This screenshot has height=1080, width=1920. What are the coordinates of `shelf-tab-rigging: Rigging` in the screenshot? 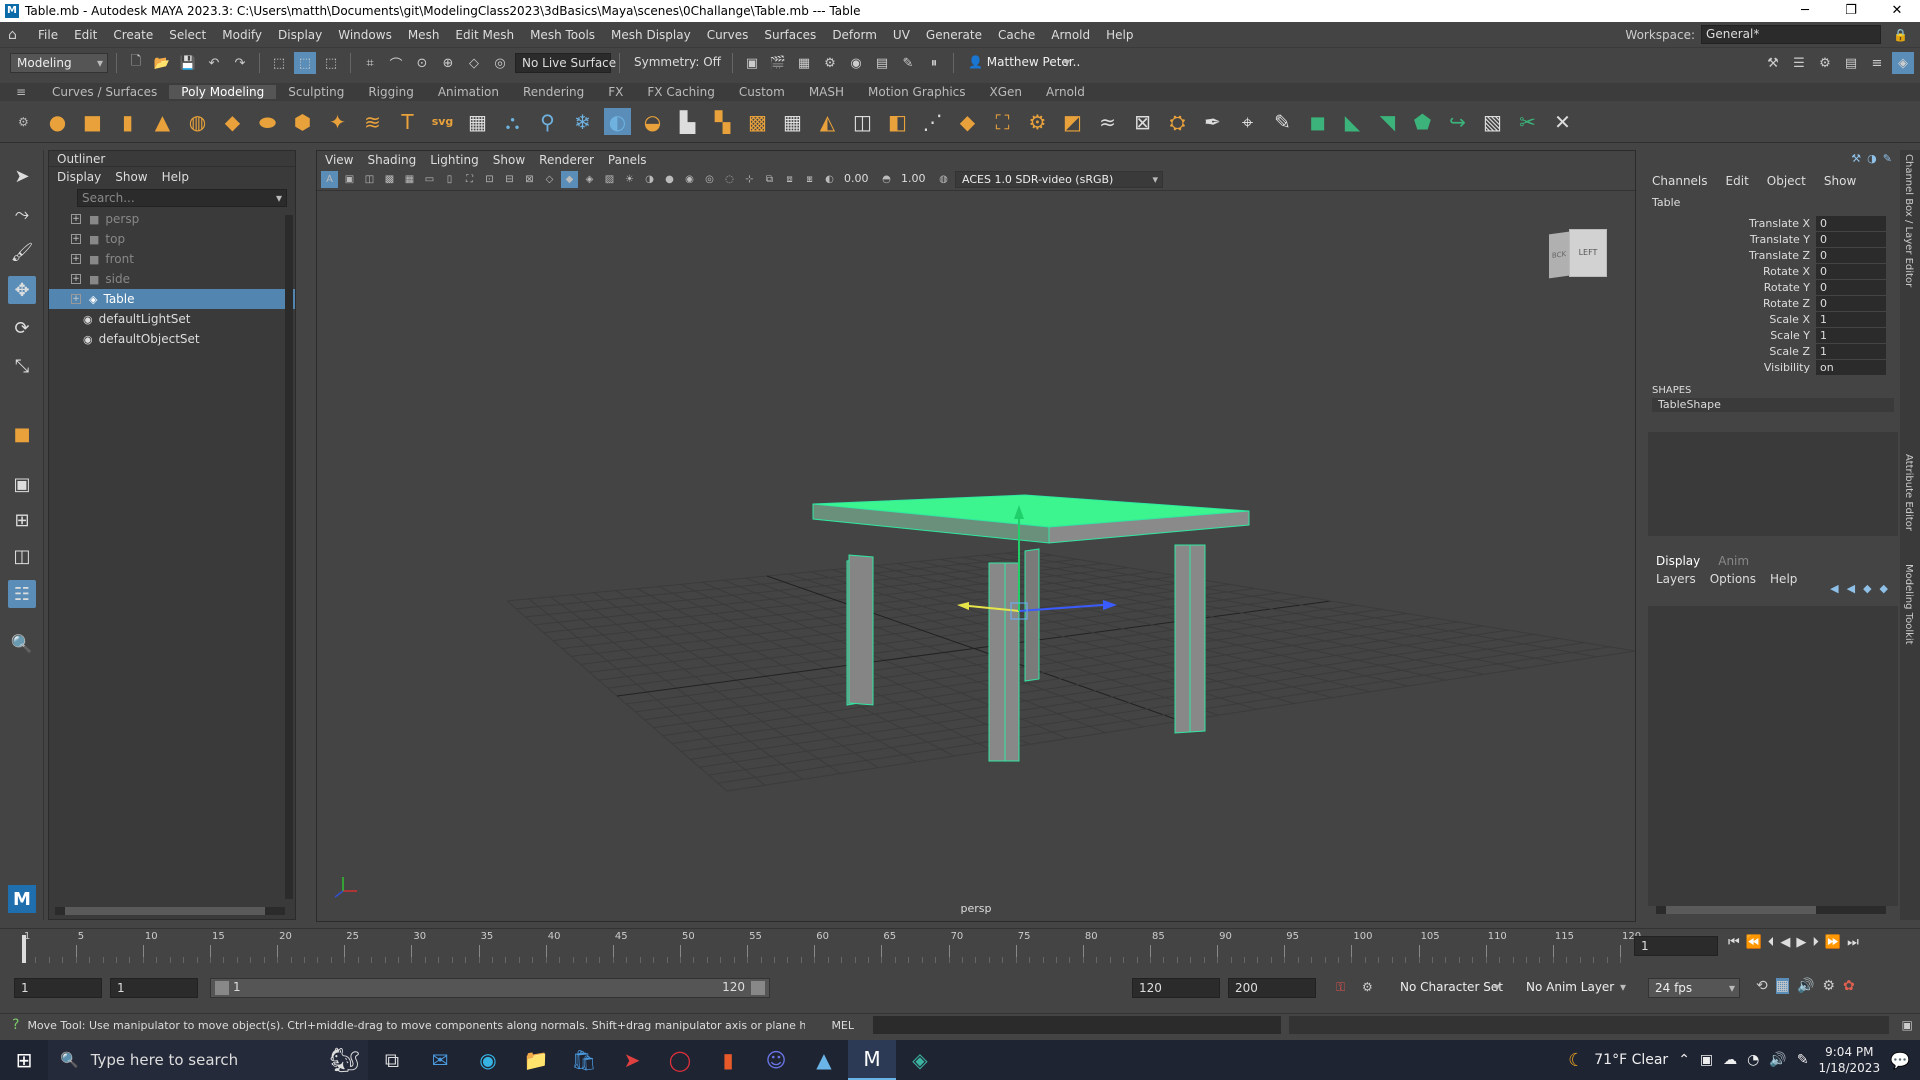 It's located at (390, 92).